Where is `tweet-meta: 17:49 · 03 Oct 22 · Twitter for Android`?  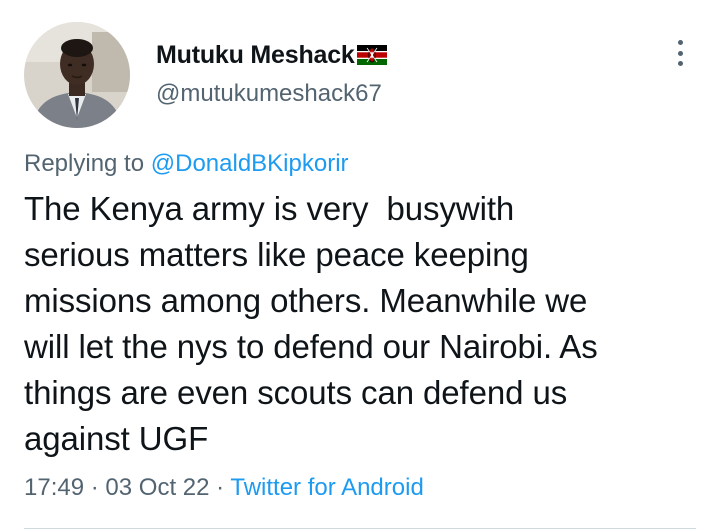 tweet-meta: 17:49 · 03 Oct 22 · Twitter for Android is located at coordinates (224, 488).